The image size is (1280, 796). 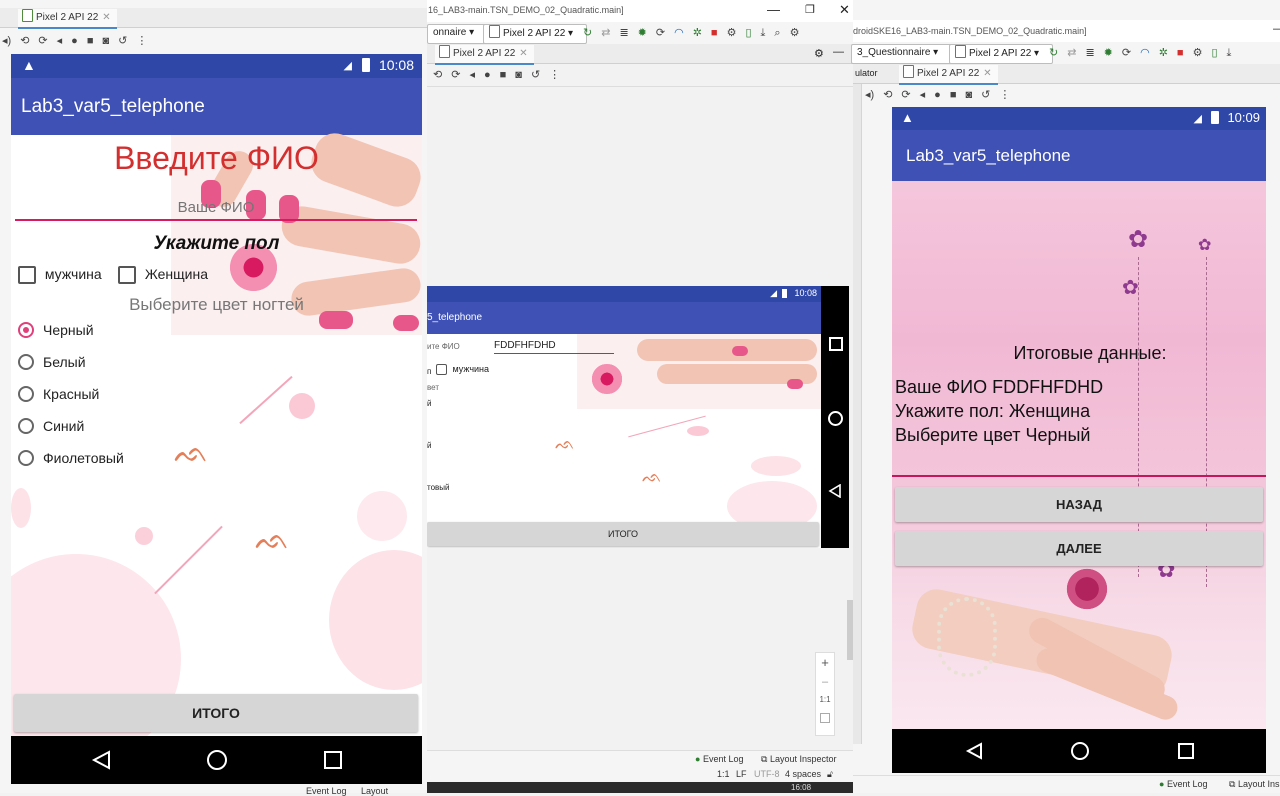 I want to click on radio-option-blue: Синий, so click(x=93, y=427).